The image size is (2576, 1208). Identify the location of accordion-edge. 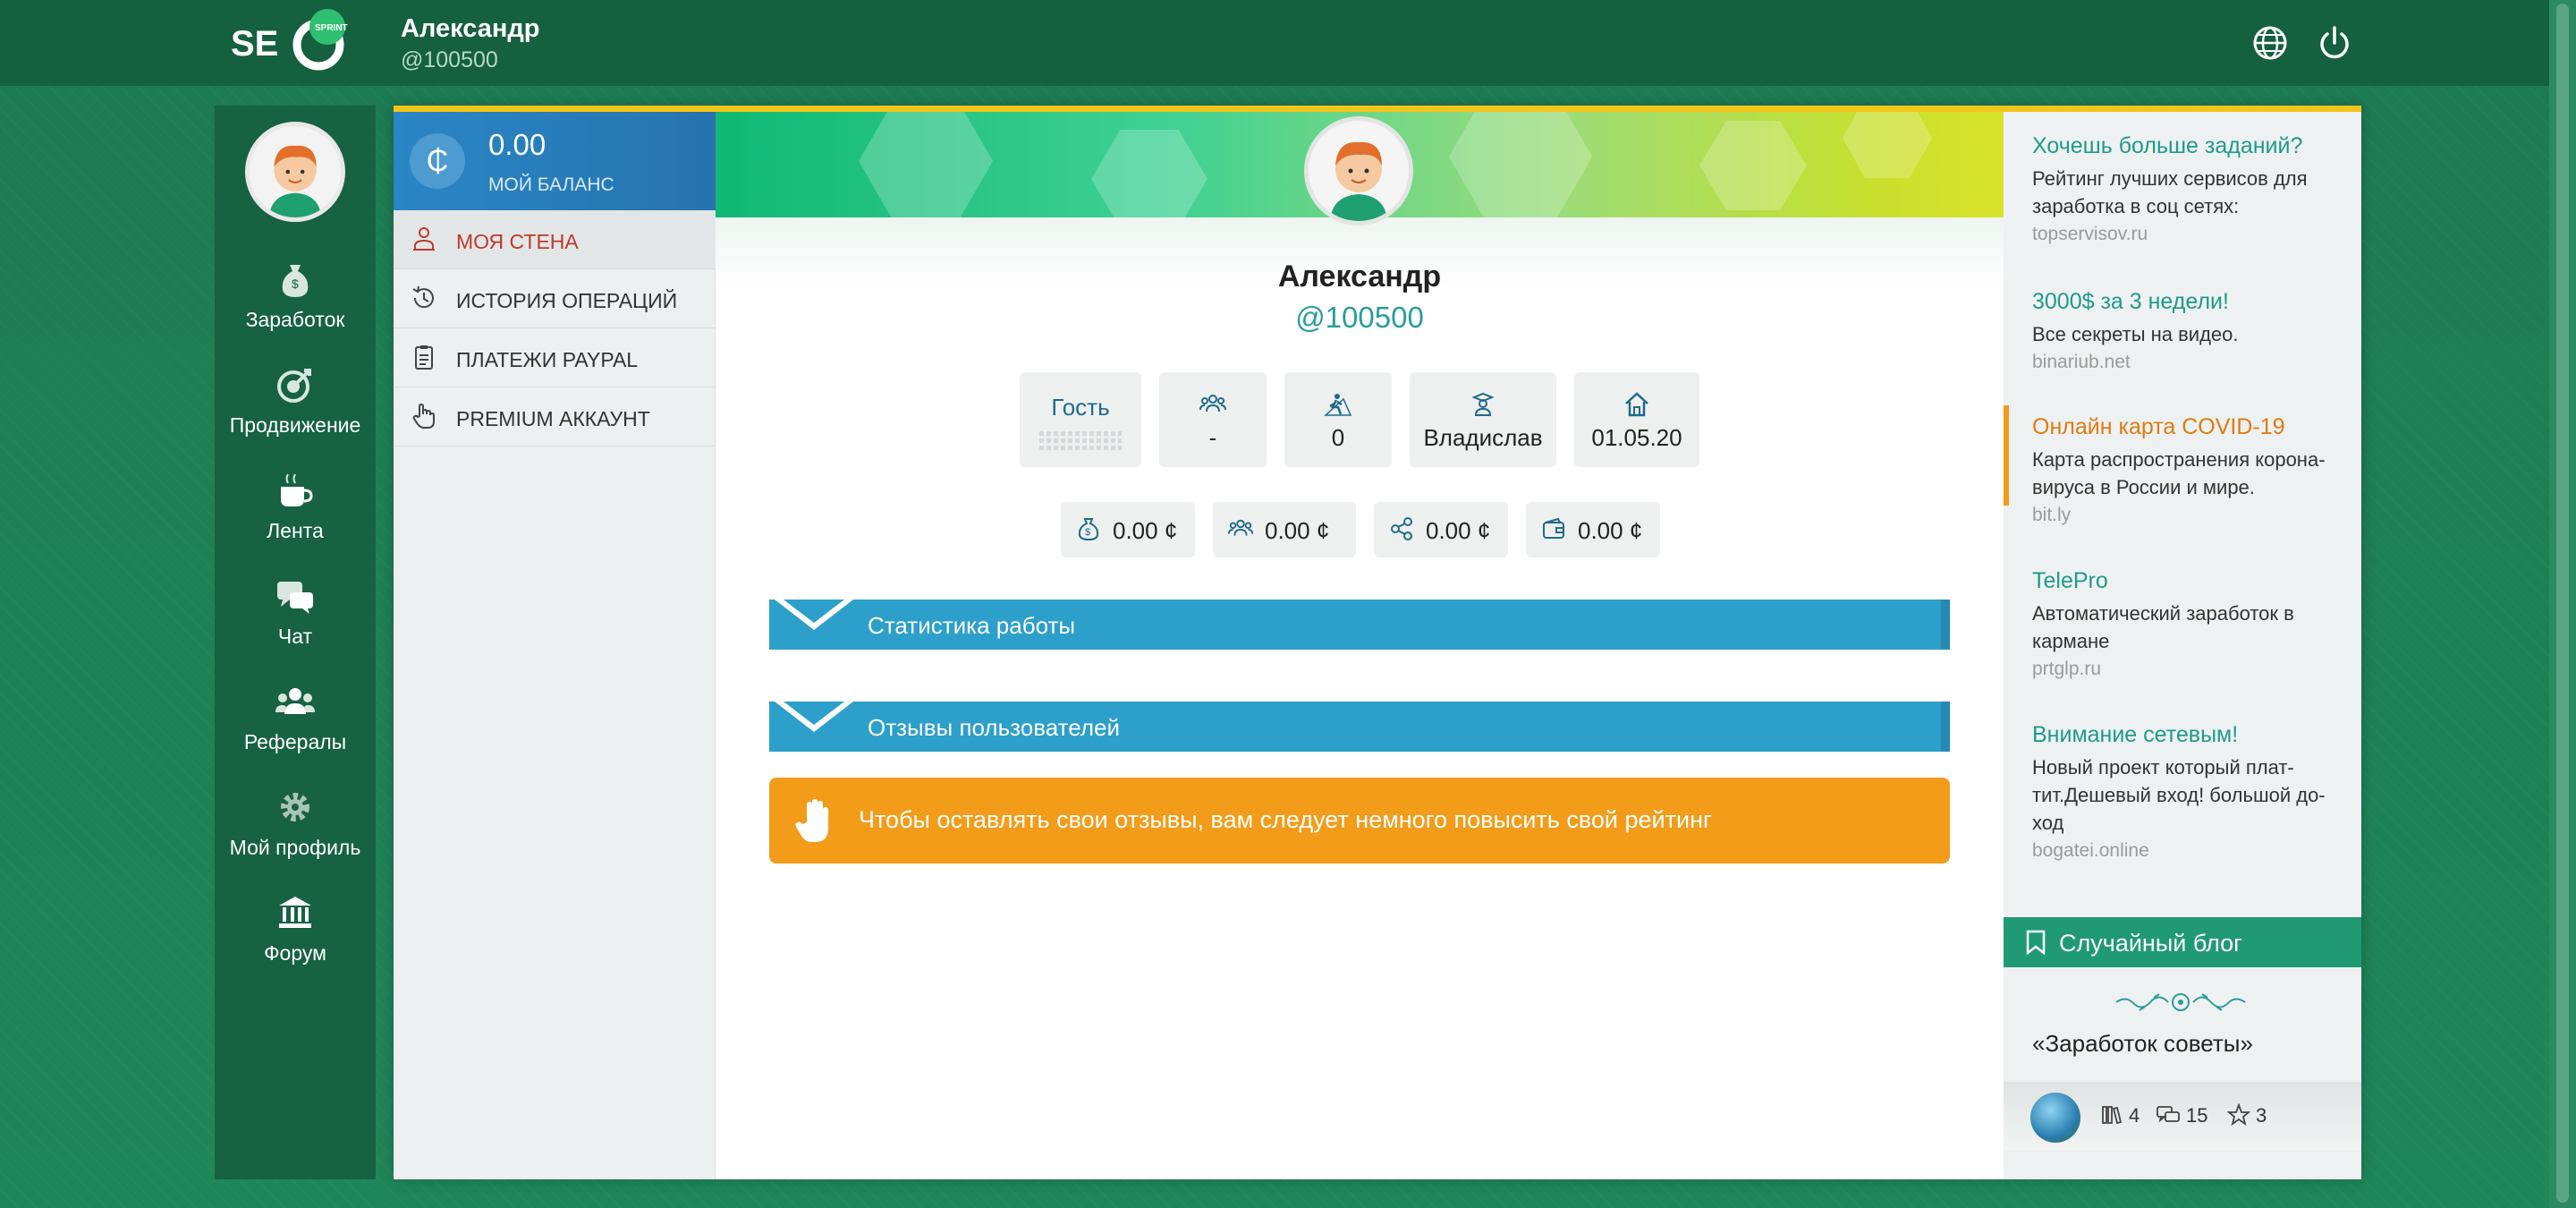
(1945, 727).